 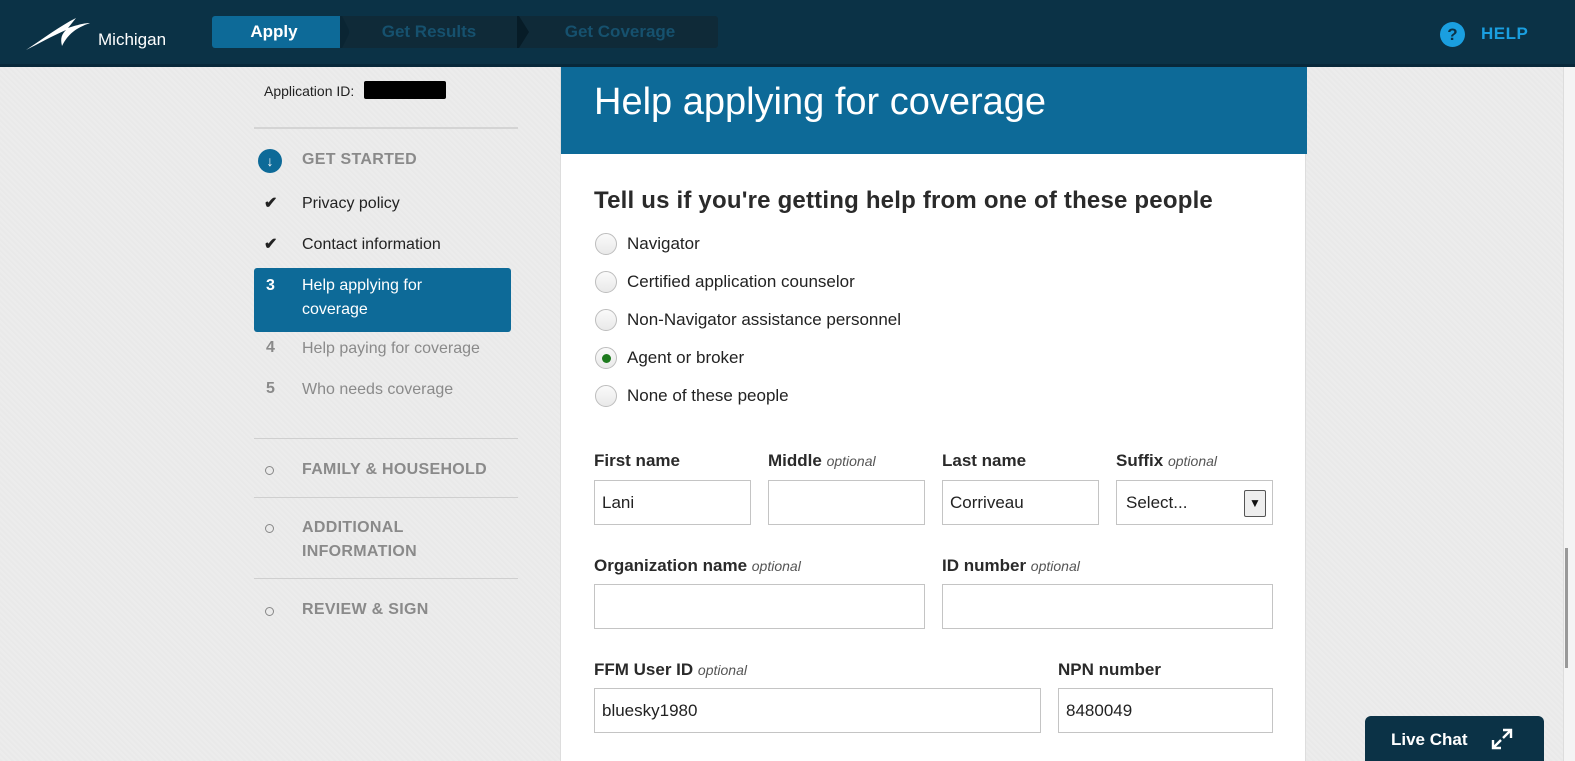 I want to click on scrollbar-thumb, so click(x=1566, y=608).